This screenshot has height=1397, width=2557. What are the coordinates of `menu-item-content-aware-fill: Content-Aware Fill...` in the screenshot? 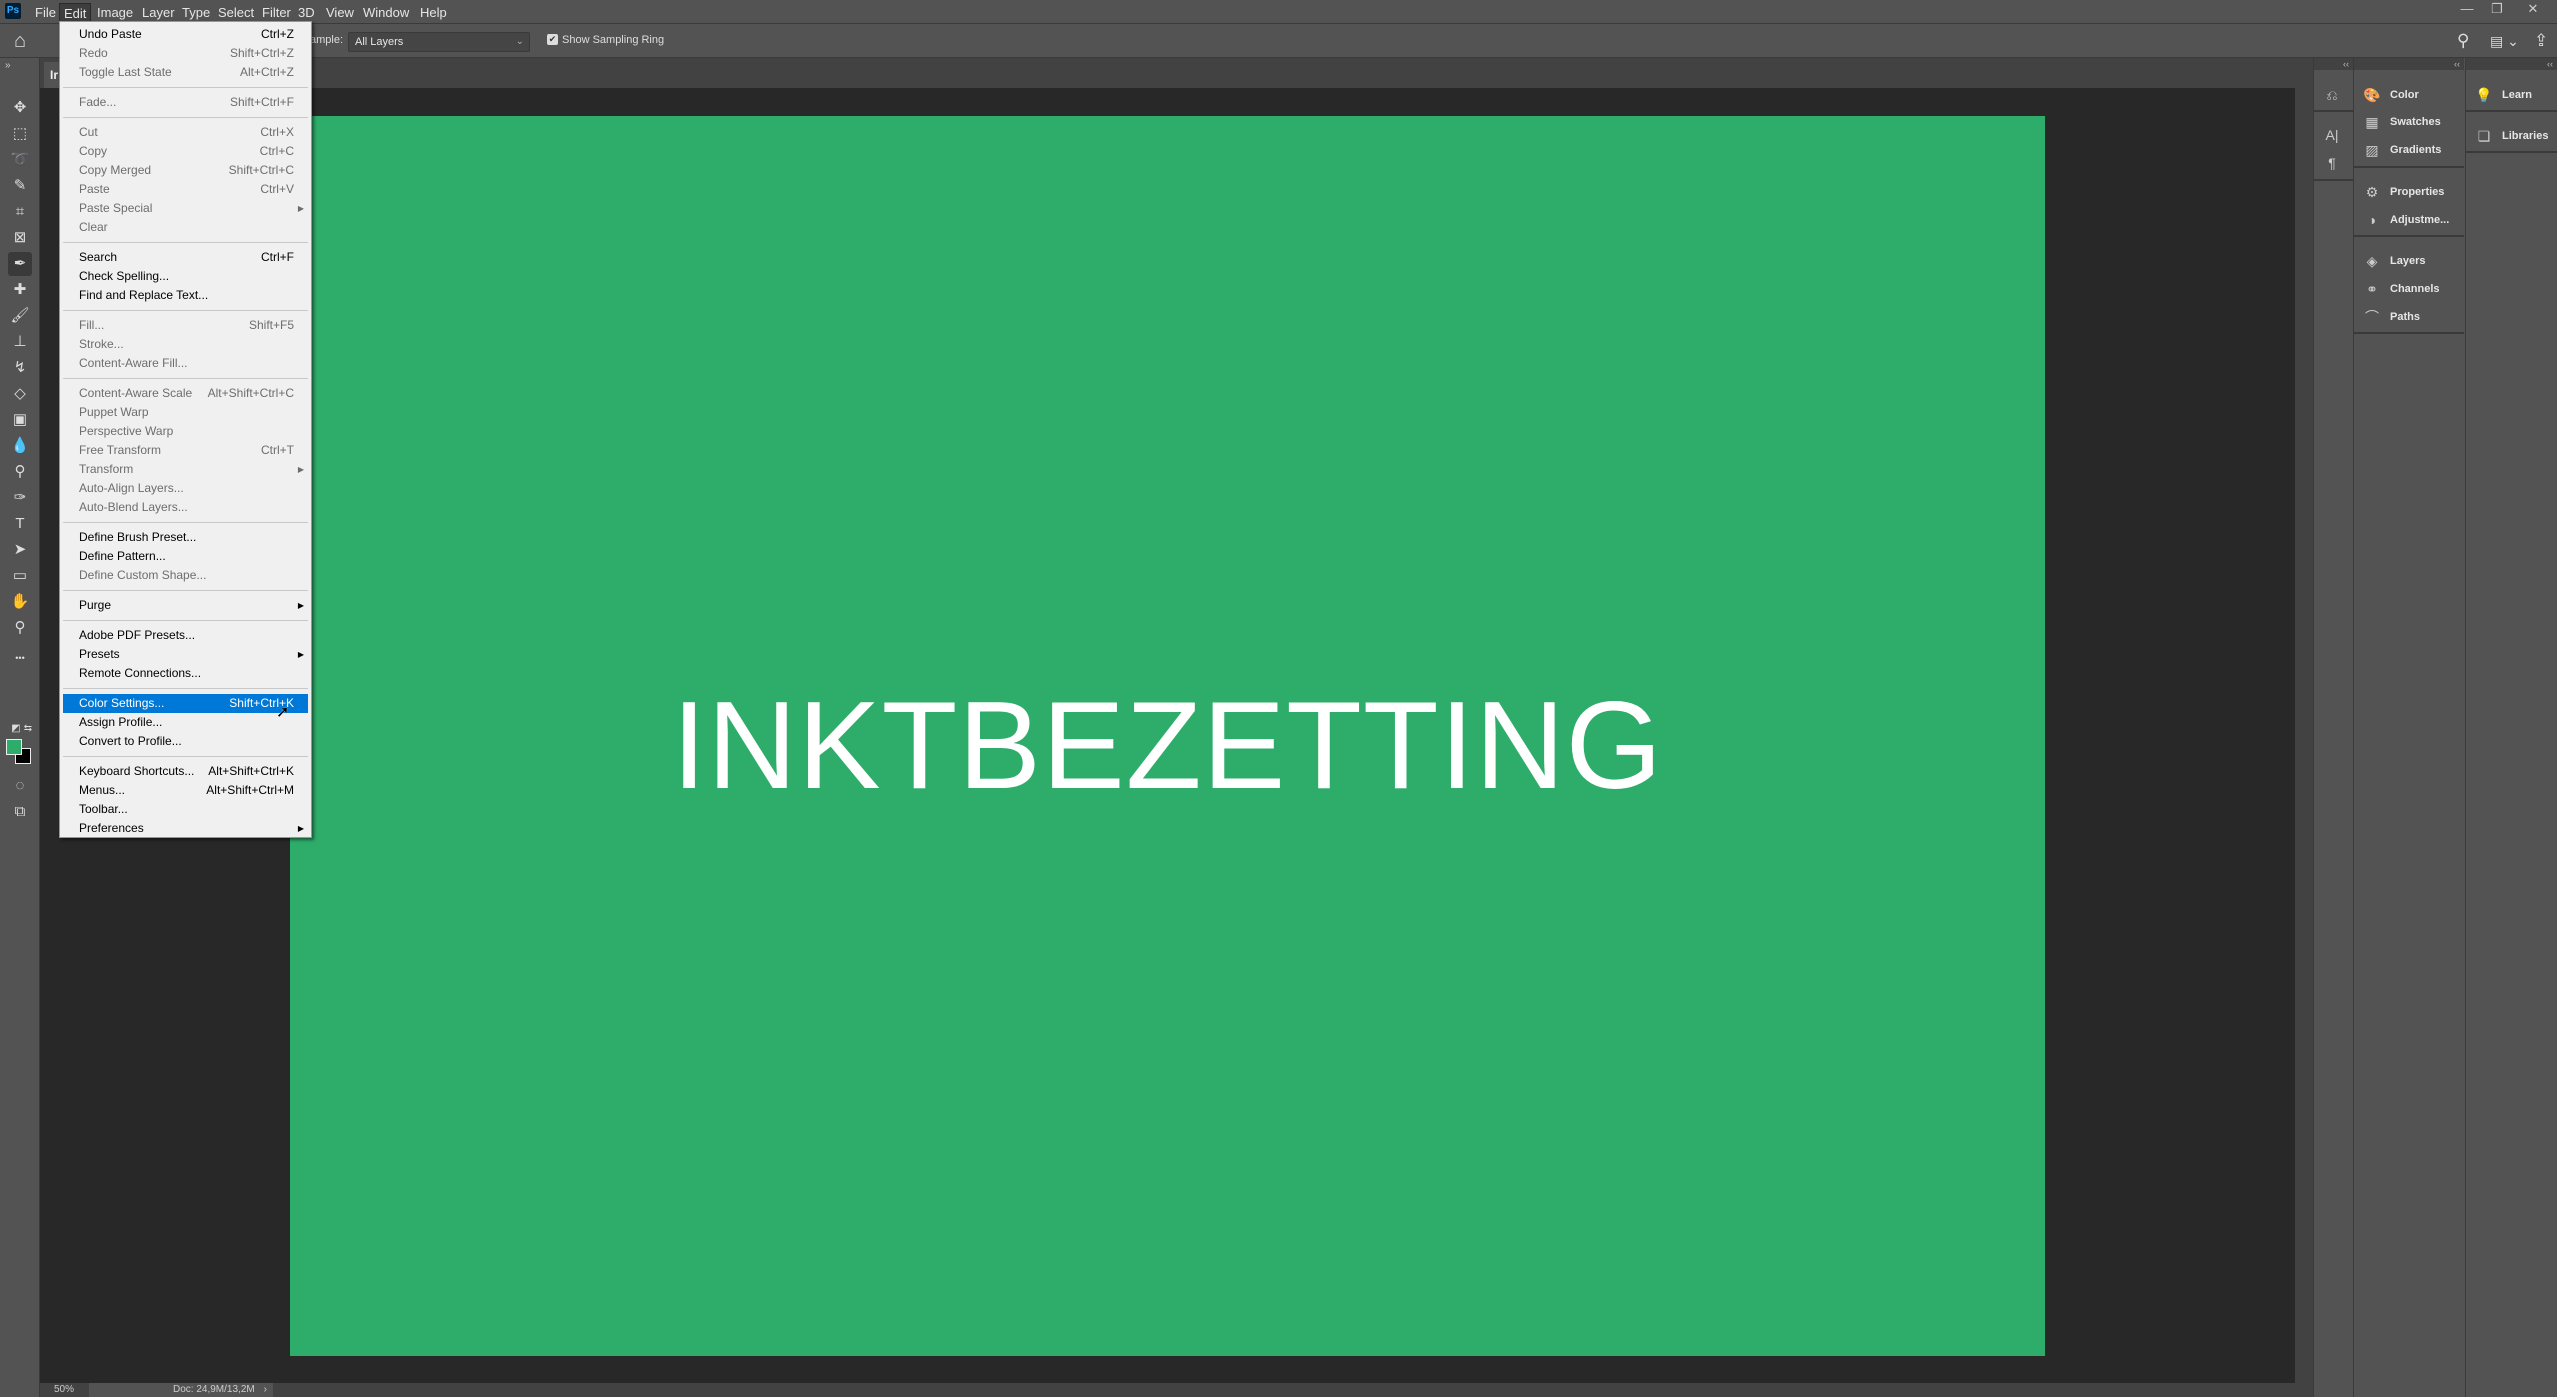 It's located at (185, 363).